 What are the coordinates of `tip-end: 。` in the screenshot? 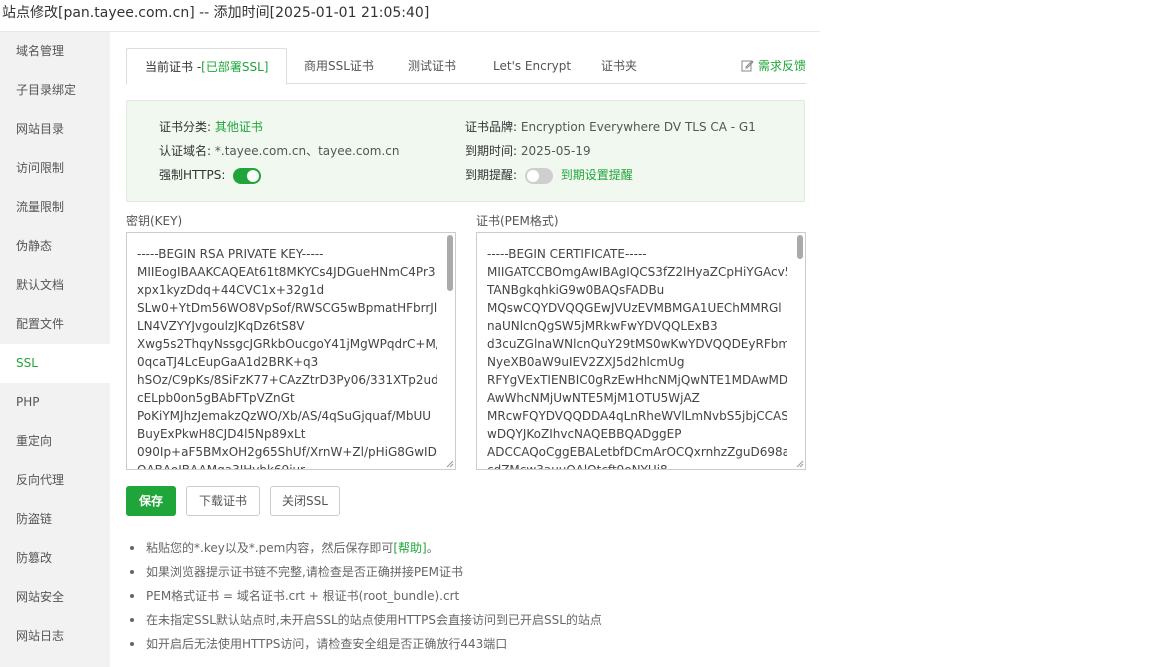 It's located at (432, 548).